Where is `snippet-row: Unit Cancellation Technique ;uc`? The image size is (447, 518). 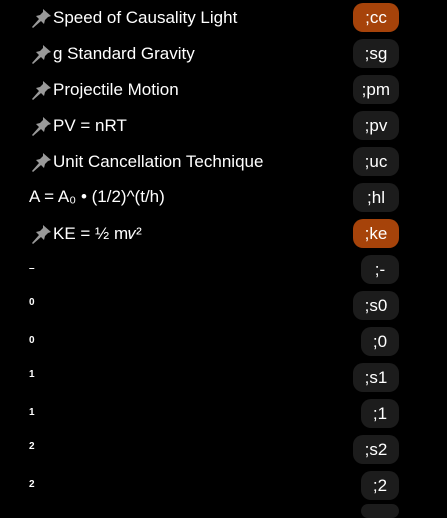
snippet-row: Unit Cancellation Technique ;uc is located at coordinates (223, 165).